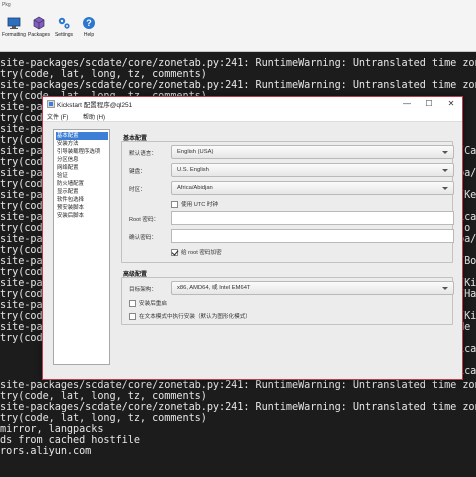 This screenshot has width=476, height=477. I want to click on nav-item-post-script: 安装后脚本, so click(82, 216).